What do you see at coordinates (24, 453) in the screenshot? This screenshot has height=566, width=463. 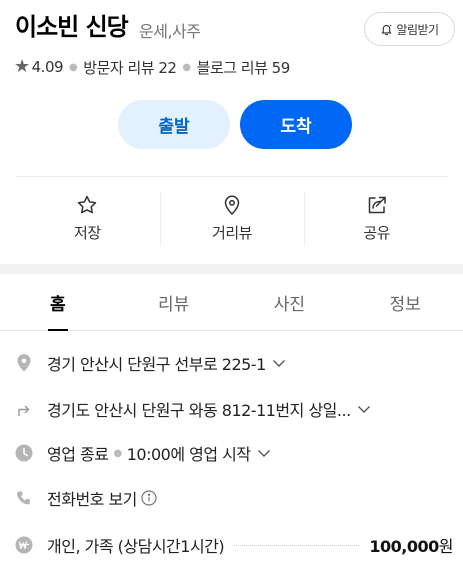 I see `clock-icon` at bounding box center [24, 453].